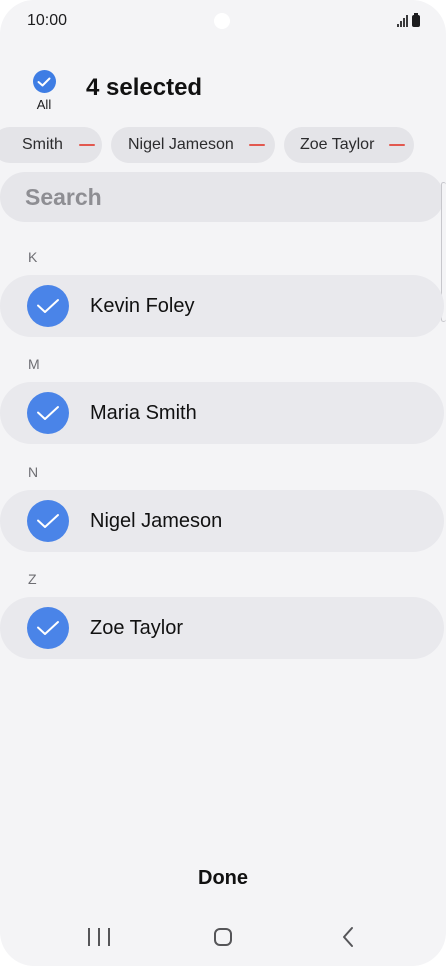 The width and height of the screenshot is (446, 966). What do you see at coordinates (33, 257) in the screenshot?
I see `section-header: K` at bounding box center [33, 257].